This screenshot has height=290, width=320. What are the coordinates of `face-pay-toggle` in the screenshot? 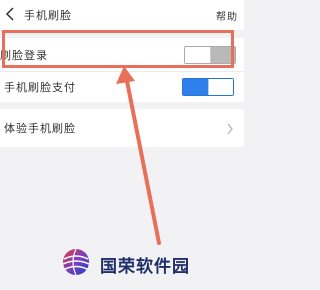 It's located at (208, 87).